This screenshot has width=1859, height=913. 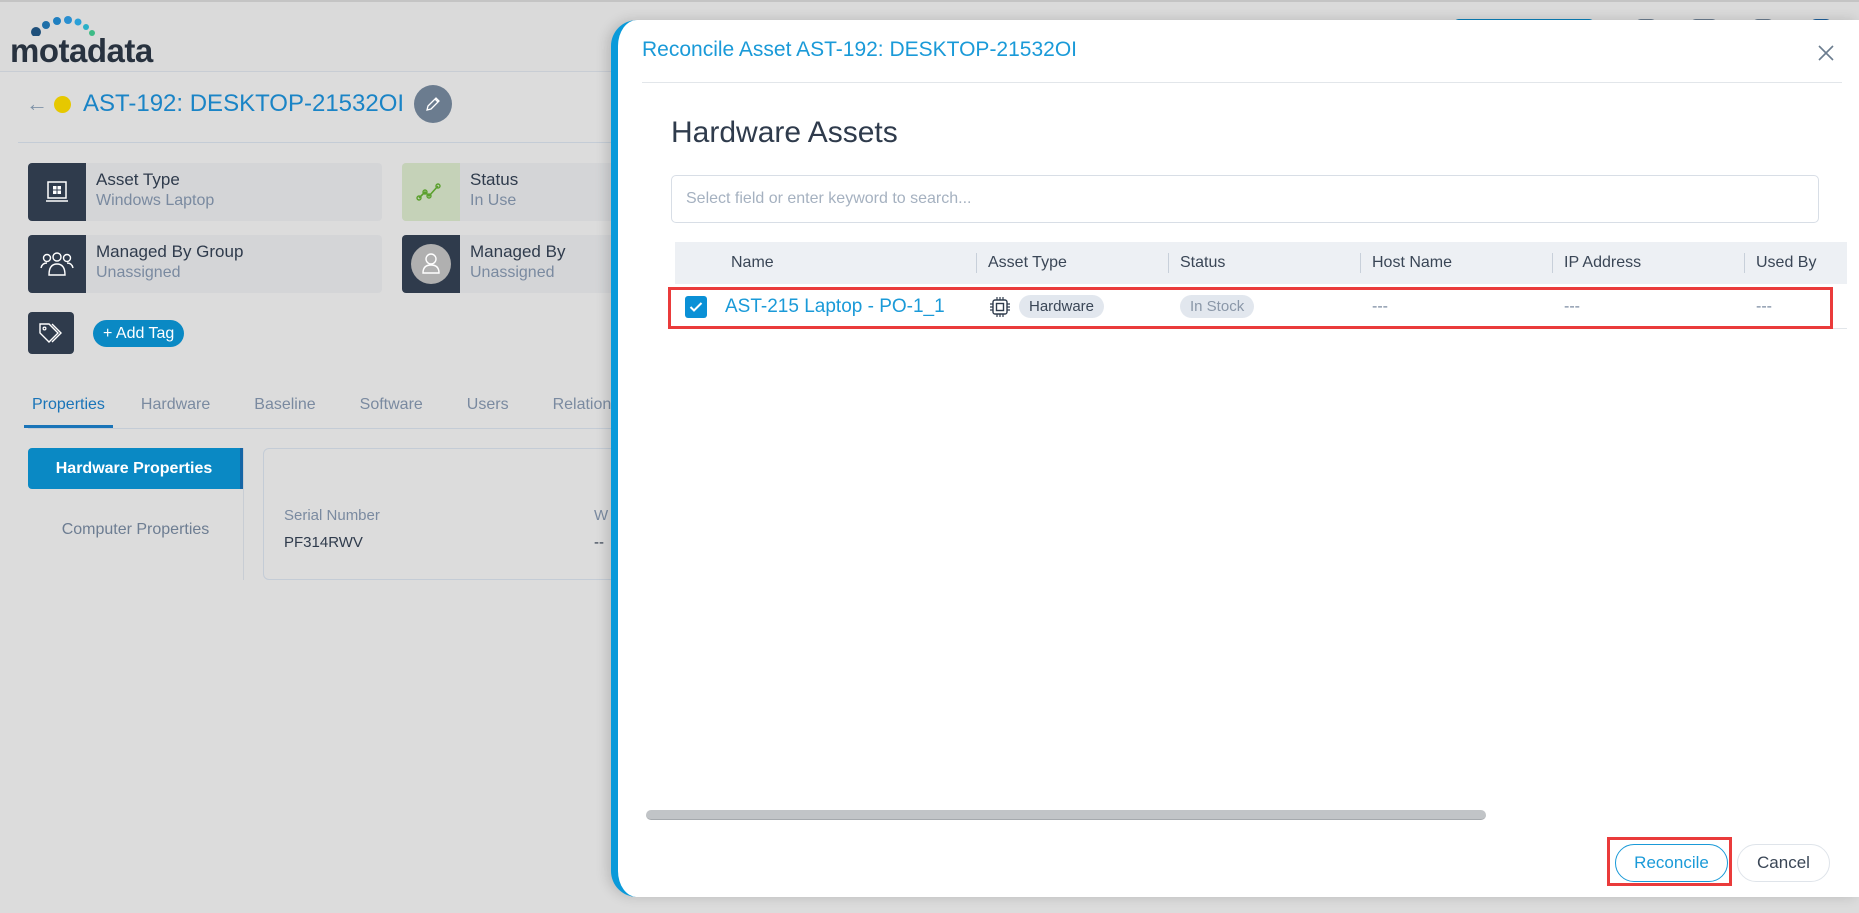 What do you see at coordinates (57, 192) in the screenshot?
I see `windows-laptop-icon` at bounding box center [57, 192].